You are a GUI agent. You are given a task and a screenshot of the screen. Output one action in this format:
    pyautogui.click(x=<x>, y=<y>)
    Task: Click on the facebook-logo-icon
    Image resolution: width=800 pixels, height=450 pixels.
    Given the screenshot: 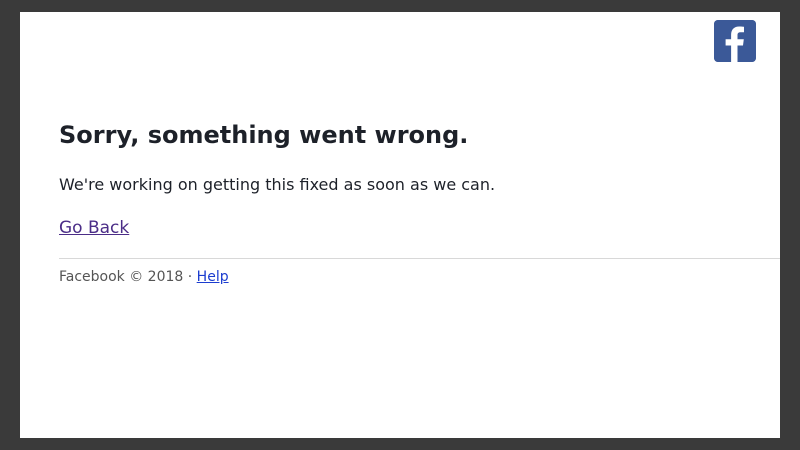 What is the action you would take?
    pyautogui.click(x=735, y=41)
    